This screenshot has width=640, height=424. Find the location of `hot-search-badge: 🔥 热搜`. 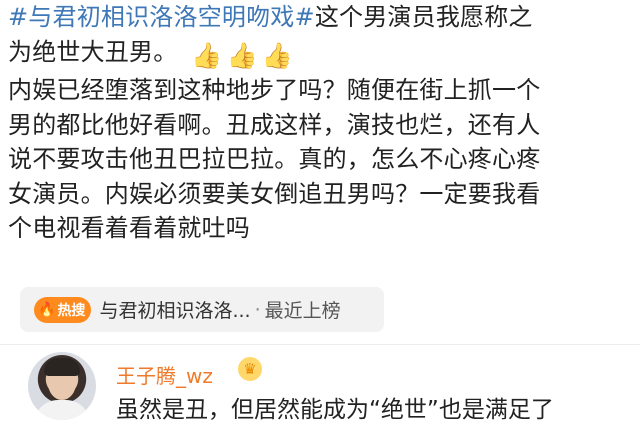

hot-search-badge: 🔥 热搜 is located at coordinates (63, 309).